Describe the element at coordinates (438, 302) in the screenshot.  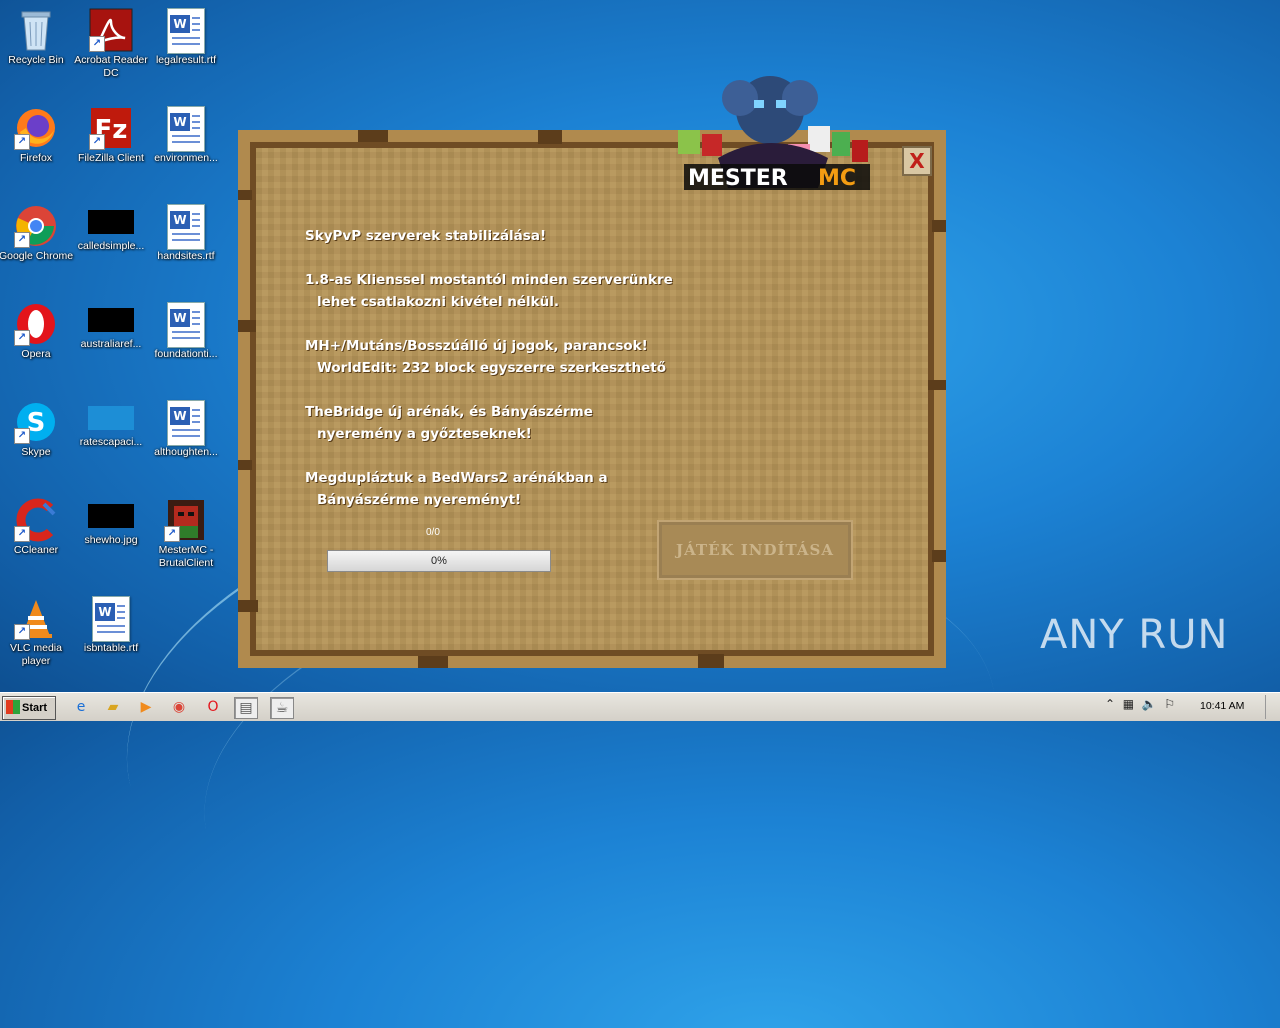
I see `news-line: lehet csatlakozni kivétel nélkül.` at that location.